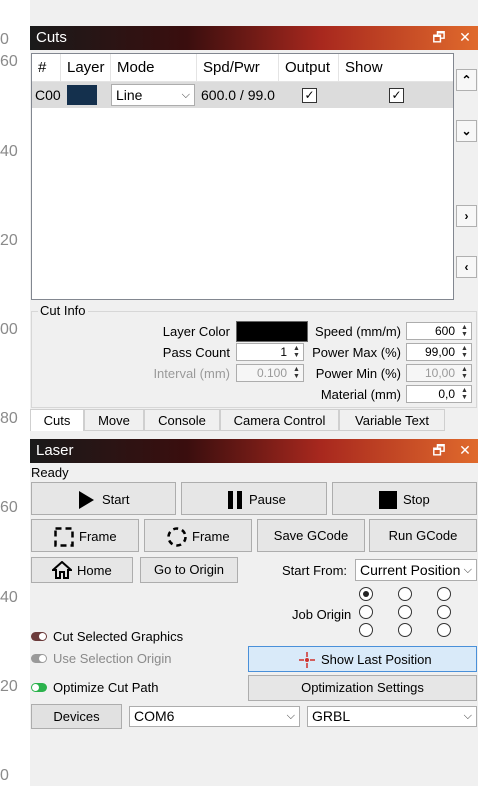 The image size is (478, 786). I want to click on layer-color-picker, so click(272, 331).